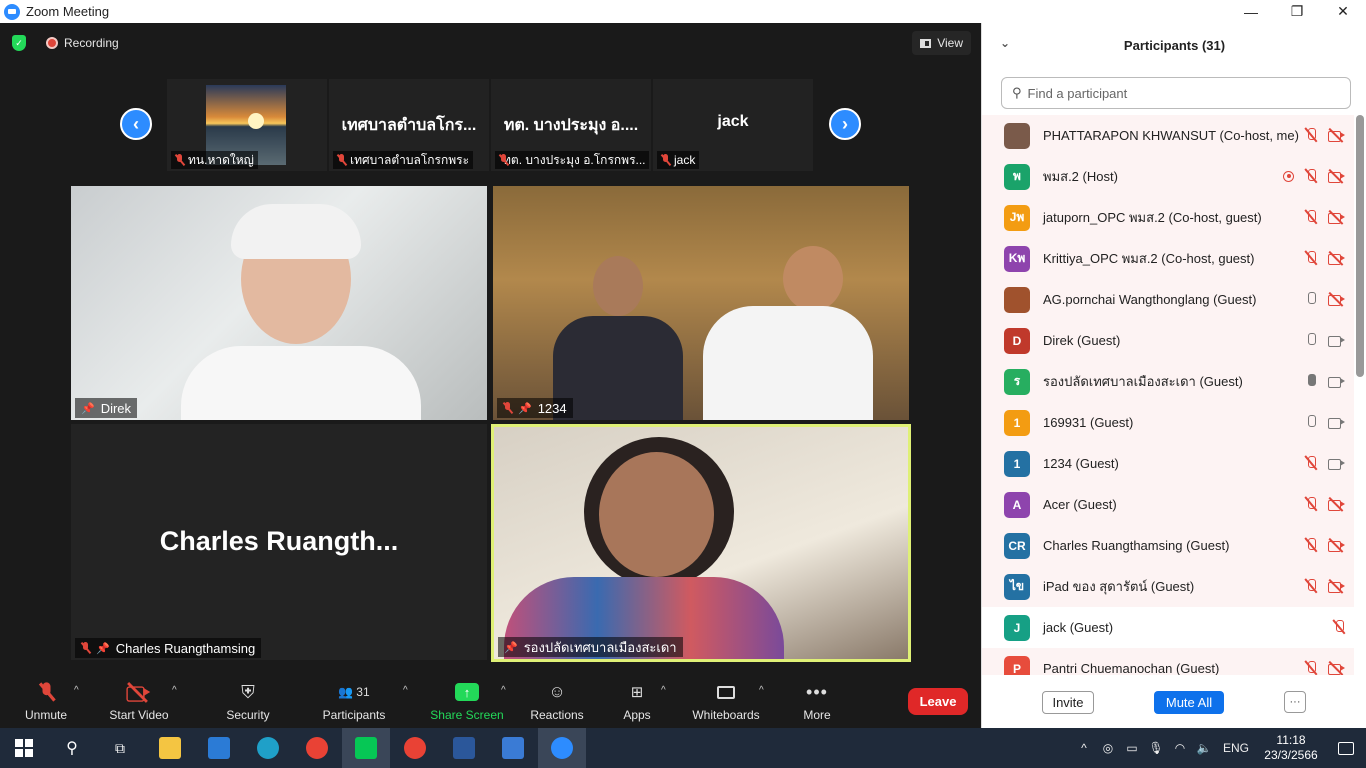  What do you see at coordinates (268, 748) in the screenshot?
I see `edge-icon` at bounding box center [268, 748].